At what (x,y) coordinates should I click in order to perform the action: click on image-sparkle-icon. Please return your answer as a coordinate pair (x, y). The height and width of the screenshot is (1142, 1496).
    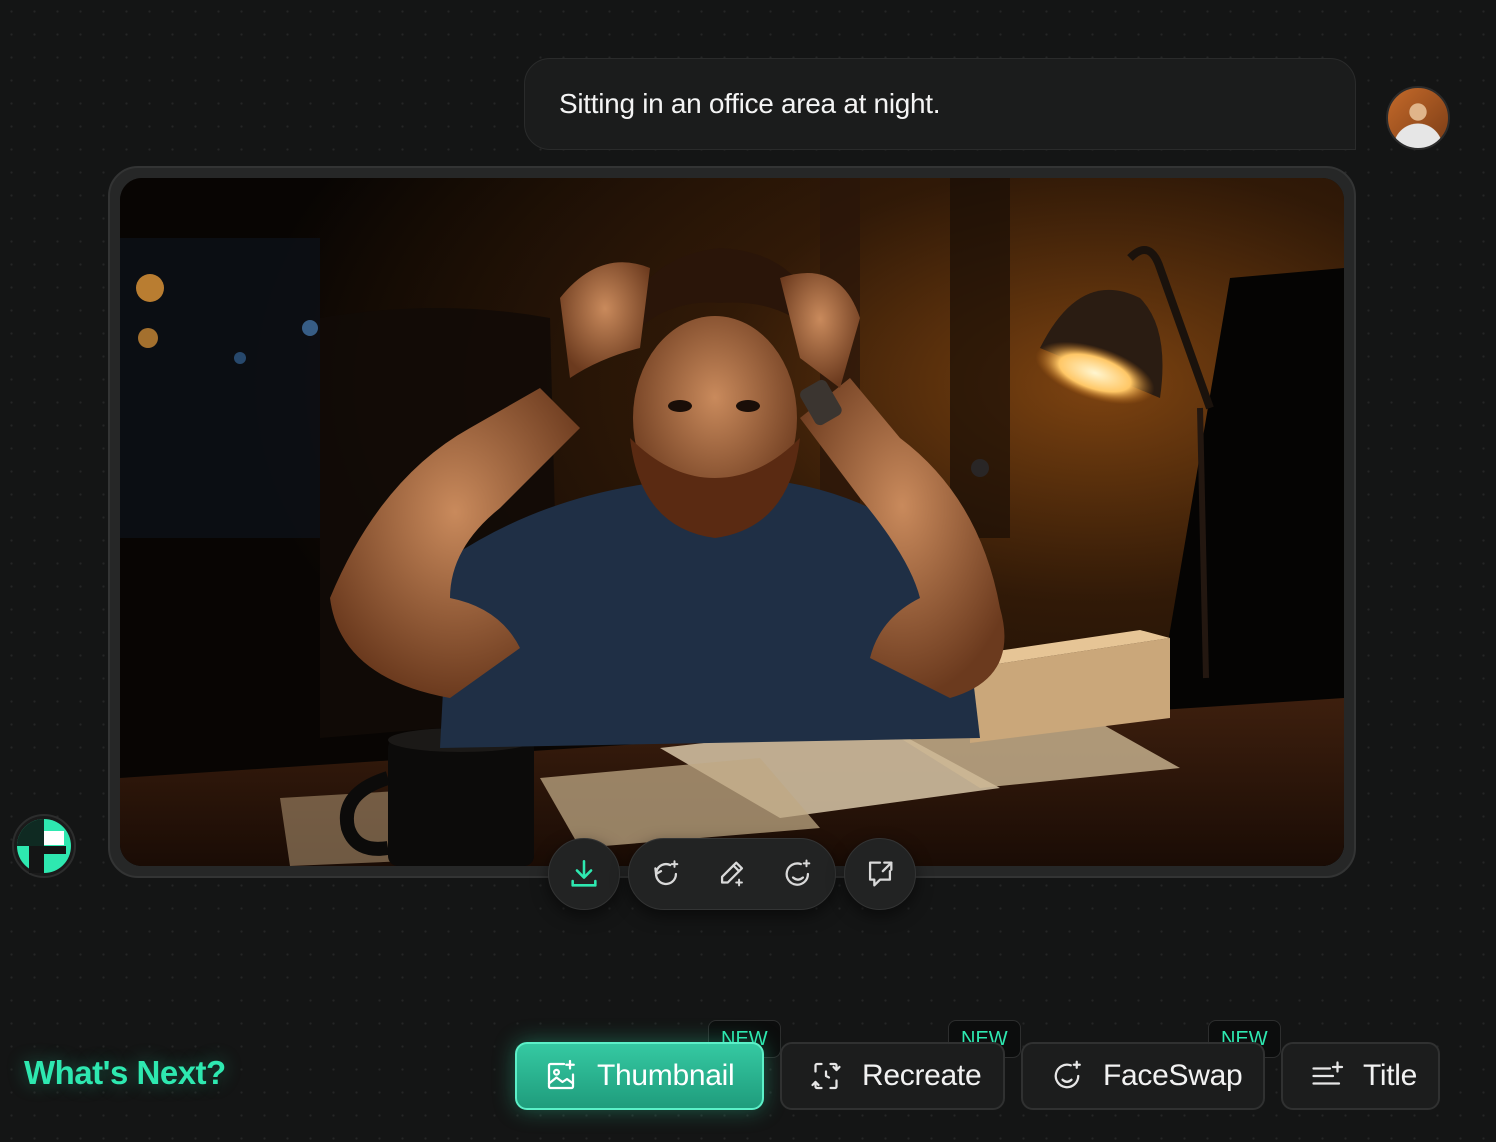
    Looking at the image, I should click on (561, 1074).